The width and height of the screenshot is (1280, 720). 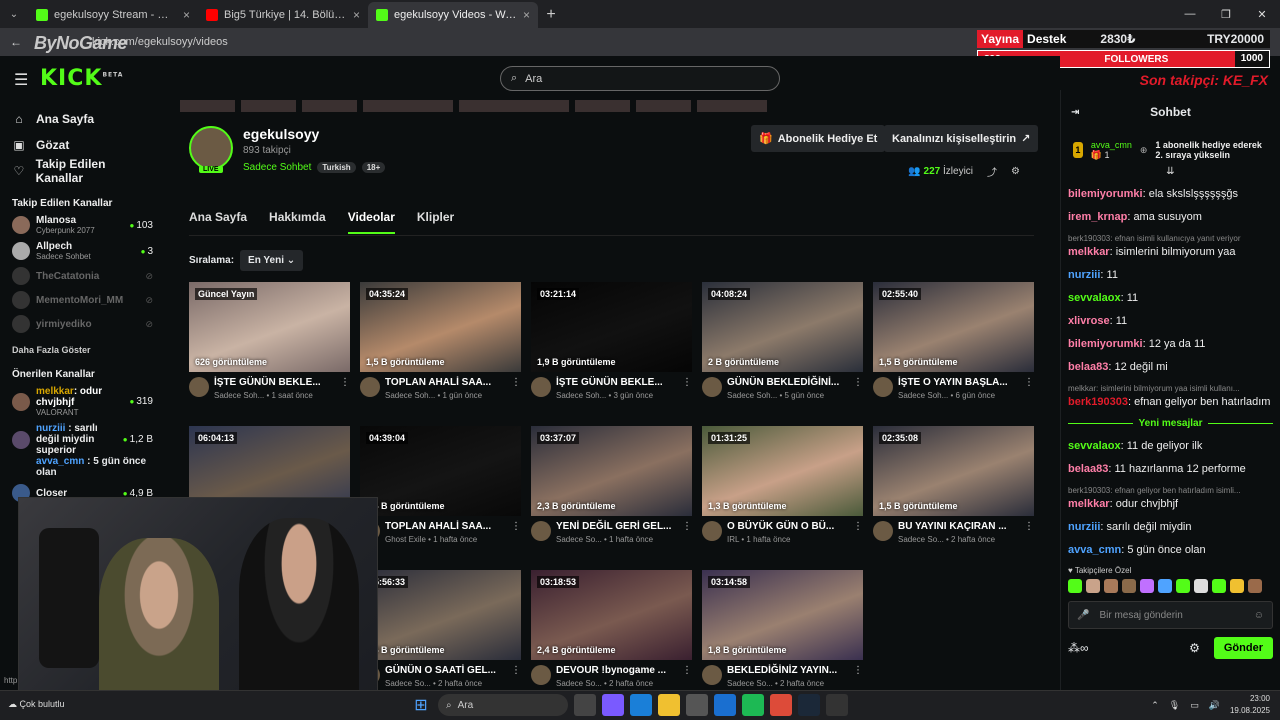 I want to click on video-thumbnail: 03:21:14 1,9 B görüntüleme, so click(x=611, y=327).